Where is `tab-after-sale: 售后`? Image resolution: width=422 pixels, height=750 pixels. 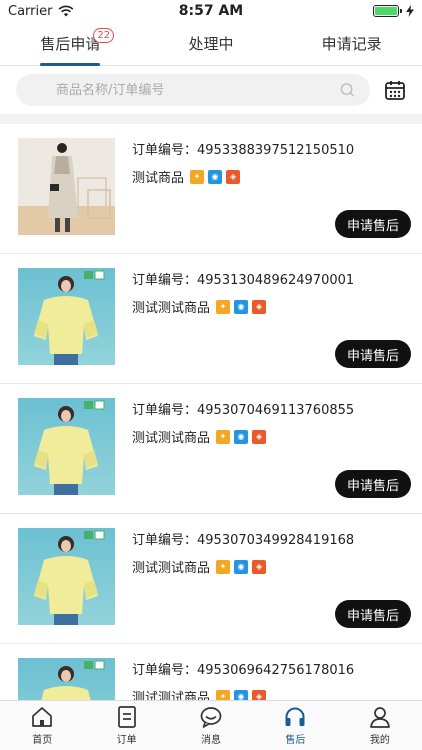
tab-after-sale: 售后 is located at coordinates (295, 725).